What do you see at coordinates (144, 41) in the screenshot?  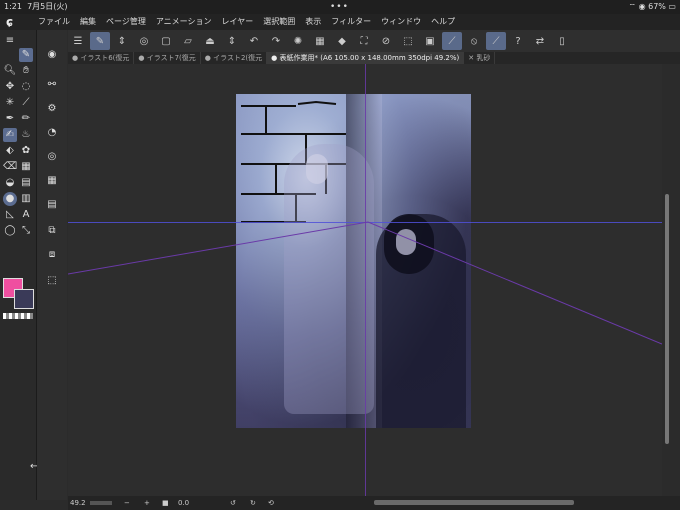 I see `settings-icon: ◎` at bounding box center [144, 41].